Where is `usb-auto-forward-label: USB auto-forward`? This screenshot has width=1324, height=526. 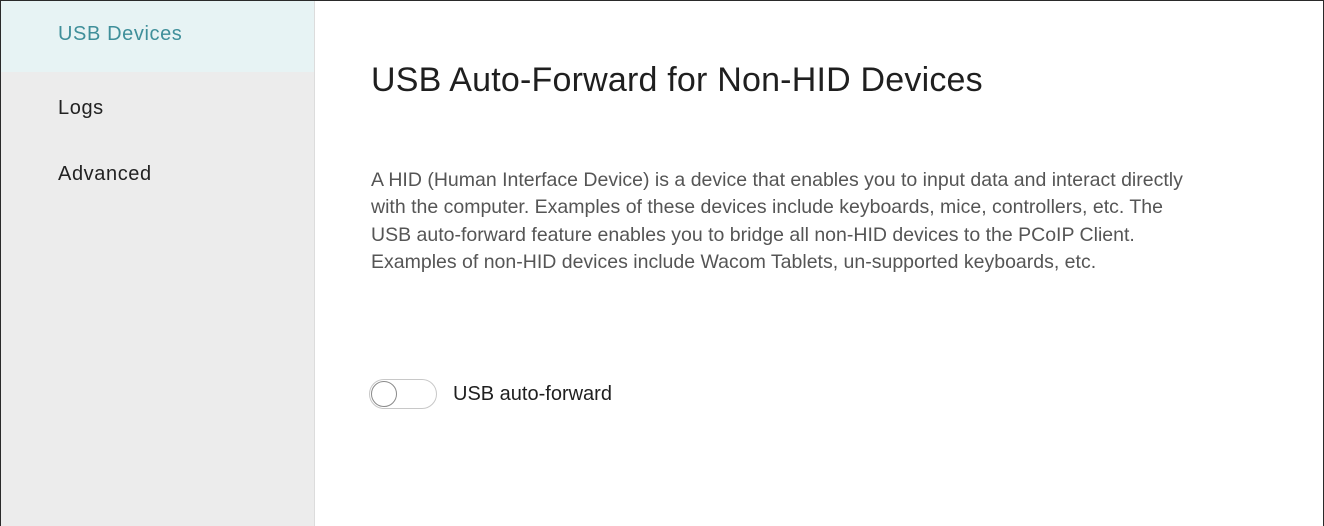 usb-auto-forward-label: USB auto-forward is located at coordinates (532, 394).